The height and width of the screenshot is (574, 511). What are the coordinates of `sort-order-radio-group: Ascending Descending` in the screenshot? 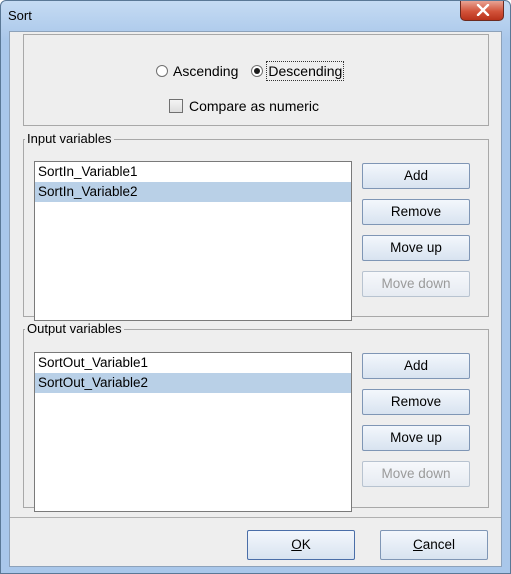 It's located at (250, 71).